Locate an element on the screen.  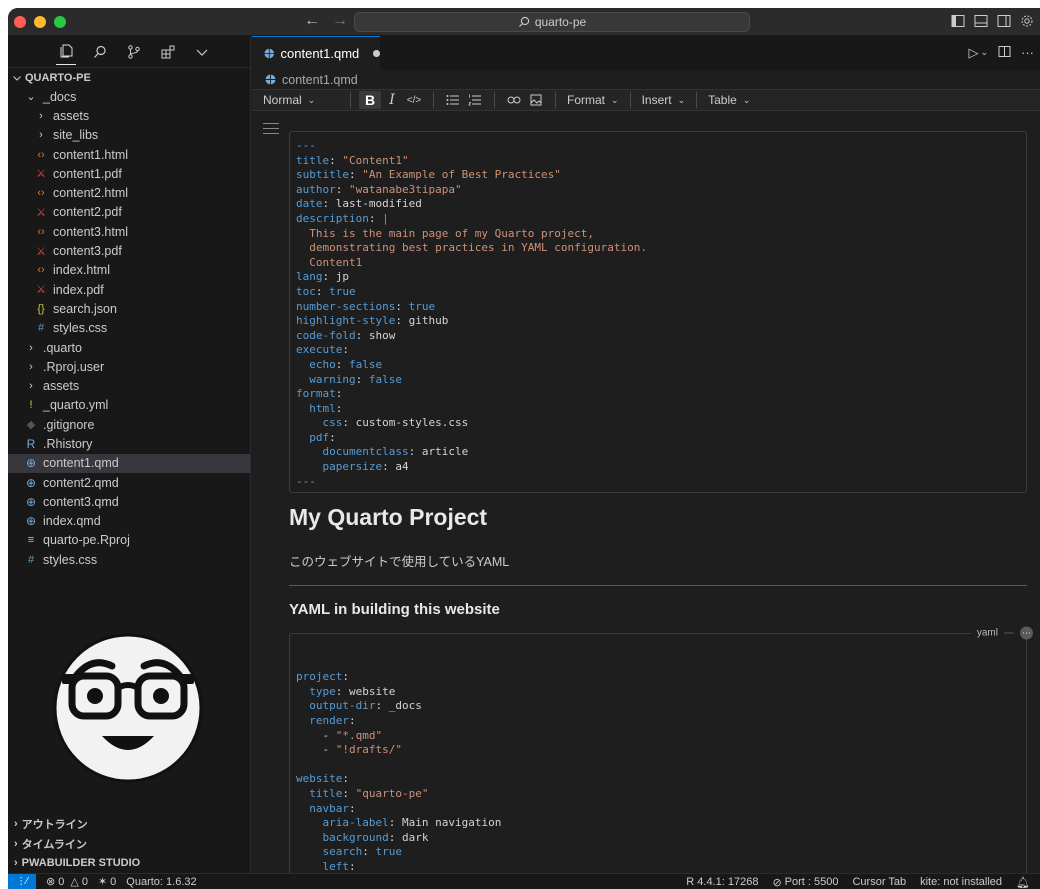
code-line: type: website is located at coordinates (658, 692).